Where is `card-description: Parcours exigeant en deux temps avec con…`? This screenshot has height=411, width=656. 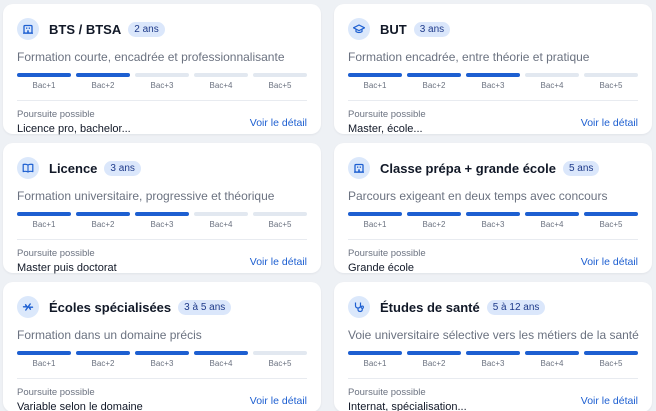 card-description: Parcours exigeant en deux temps avec con… is located at coordinates (478, 196).